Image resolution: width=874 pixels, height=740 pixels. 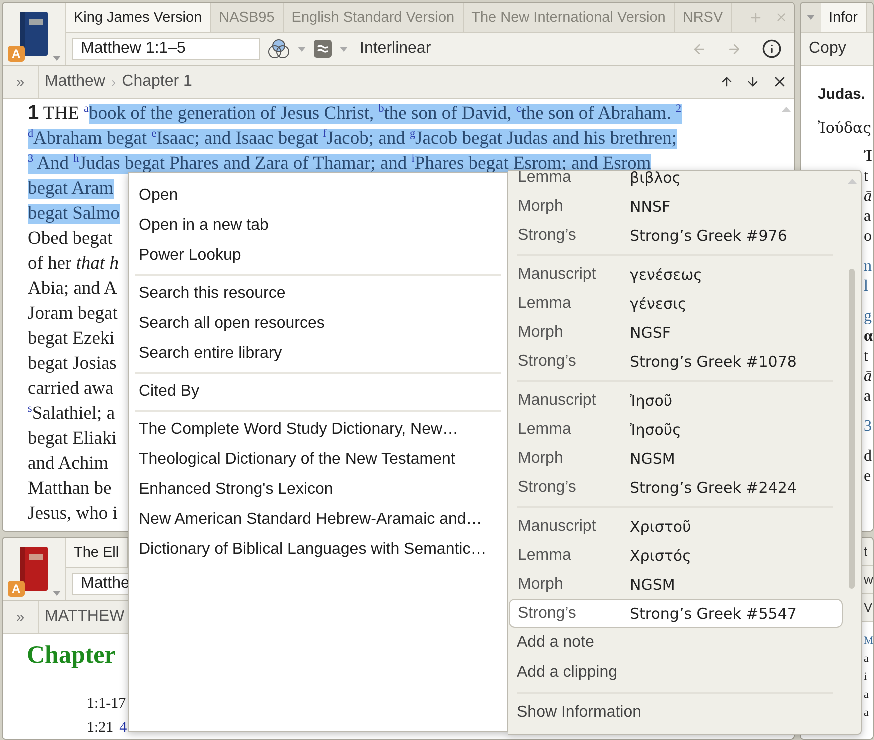 What do you see at coordinates (714, 613) in the screenshot?
I see `info-value: Strong’s Greek #5547` at bounding box center [714, 613].